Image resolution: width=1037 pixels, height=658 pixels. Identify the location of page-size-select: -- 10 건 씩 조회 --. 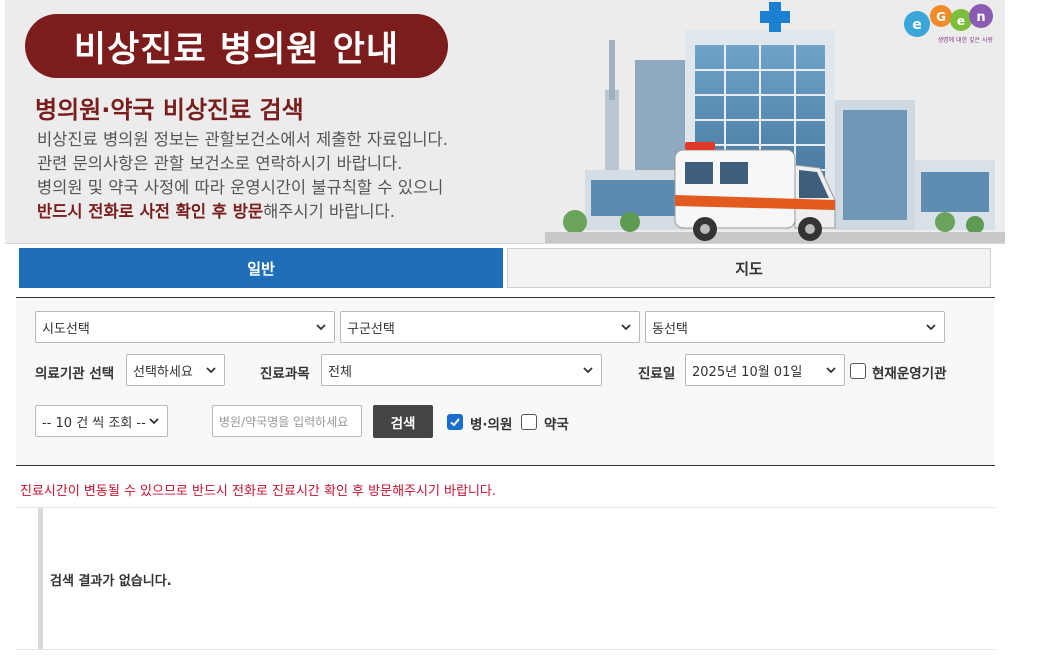
(101, 421).